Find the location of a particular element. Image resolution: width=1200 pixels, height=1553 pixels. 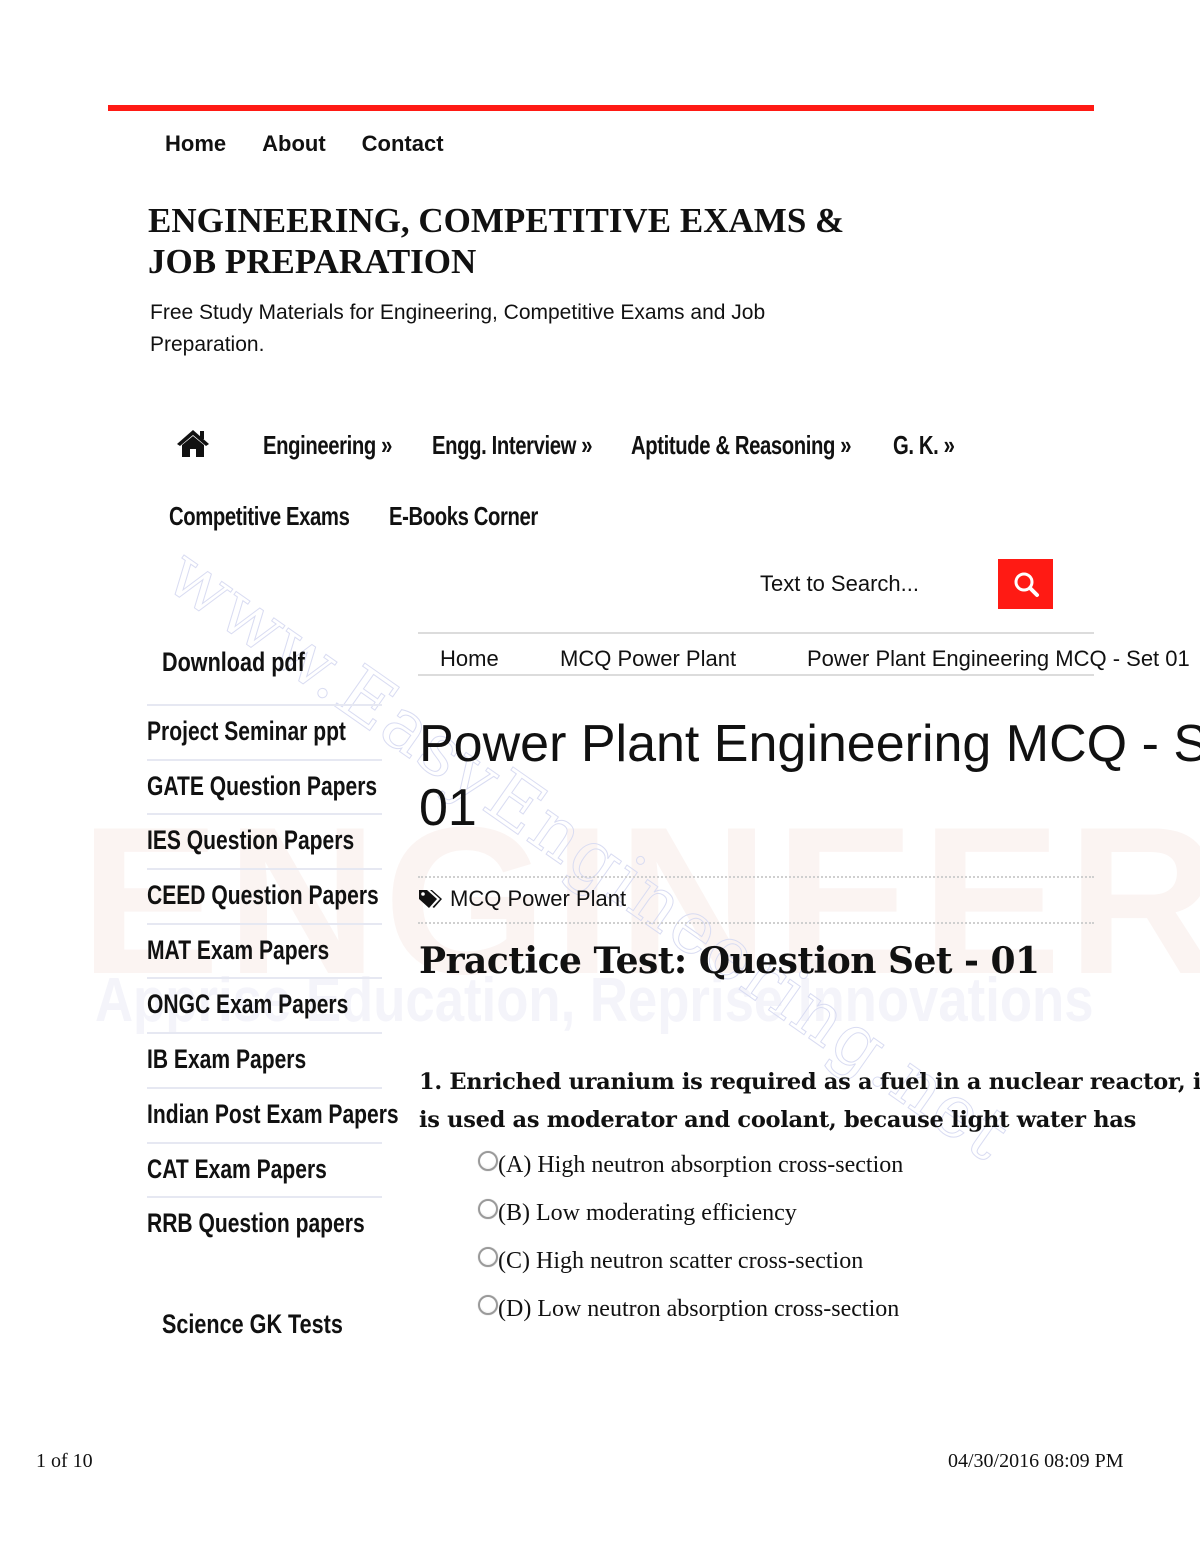

sidebar-item-label: CEED Question Papers is located at coordinates (263, 895).